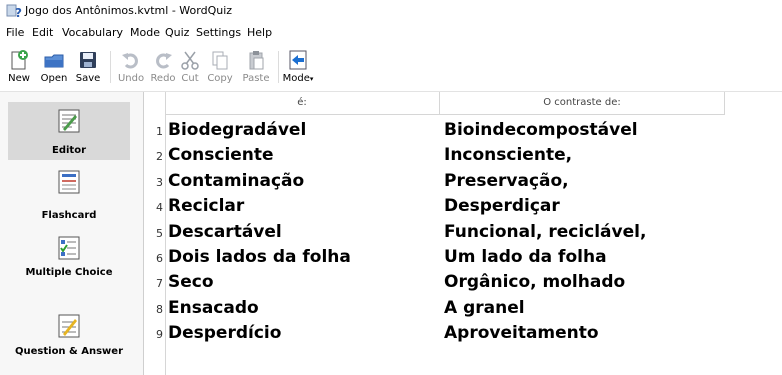  What do you see at coordinates (159, 157) in the screenshot?
I see `row-number: 2` at bounding box center [159, 157].